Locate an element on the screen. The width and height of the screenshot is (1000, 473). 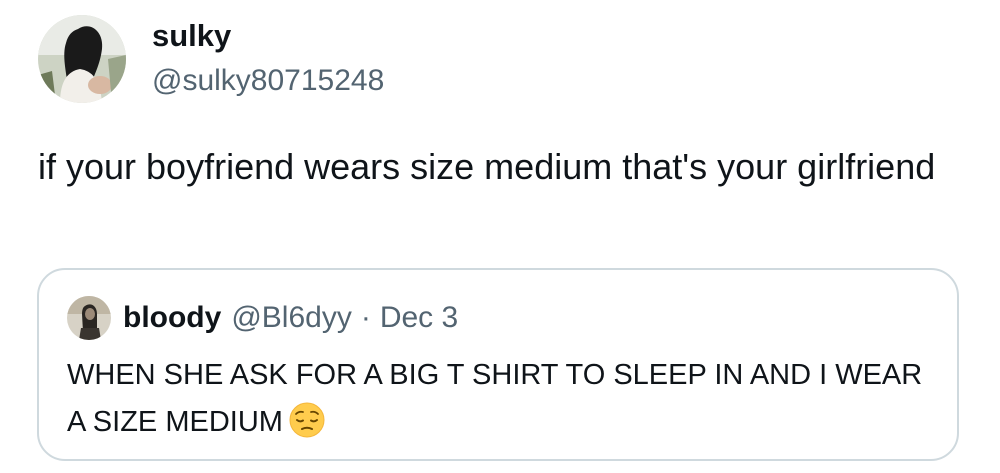
author-avatar is located at coordinates (82, 59).